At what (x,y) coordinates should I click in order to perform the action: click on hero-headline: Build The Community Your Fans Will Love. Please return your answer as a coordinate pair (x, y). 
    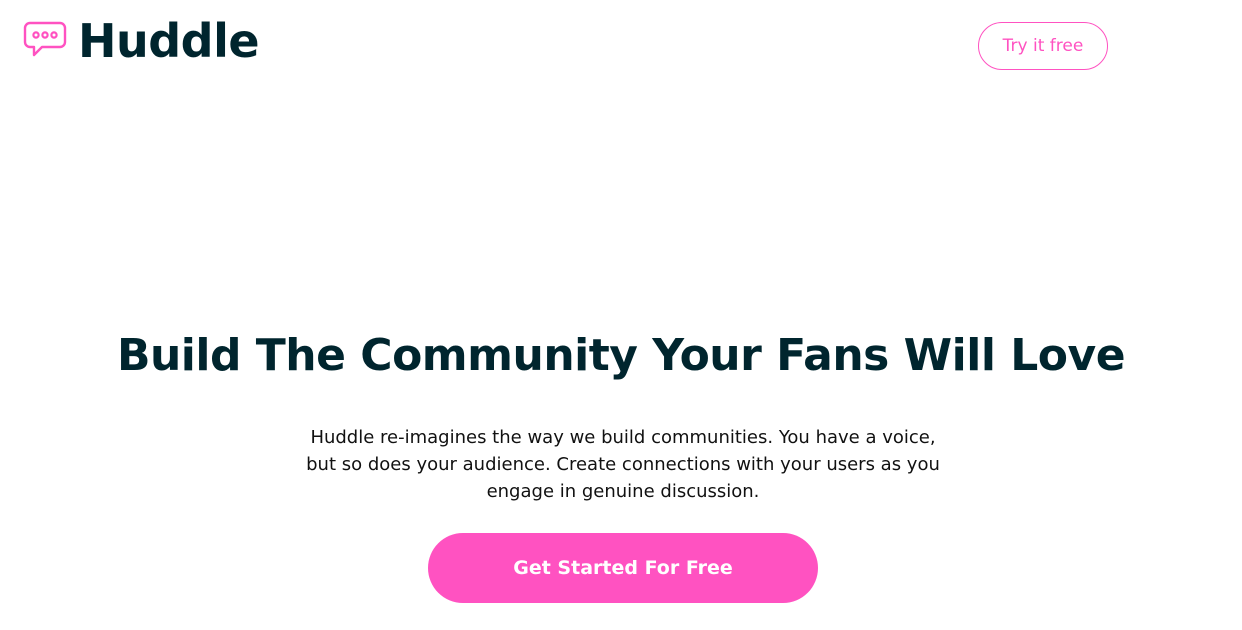
    Looking at the image, I should click on (621, 355).